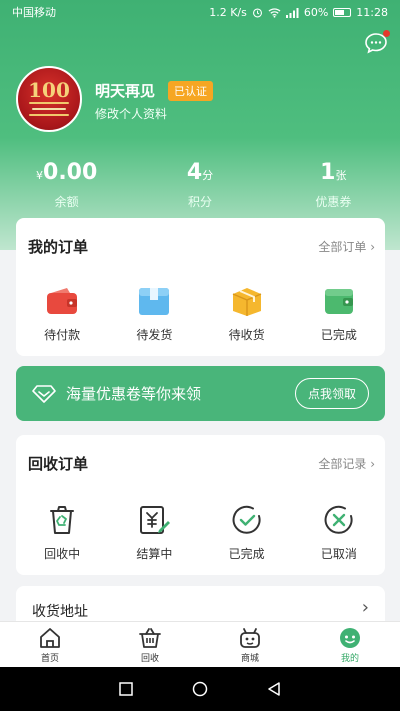  What do you see at coordinates (316, 12) in the screenshot?
I see `battery-percent: 60%` at bounding box center [316, 12].